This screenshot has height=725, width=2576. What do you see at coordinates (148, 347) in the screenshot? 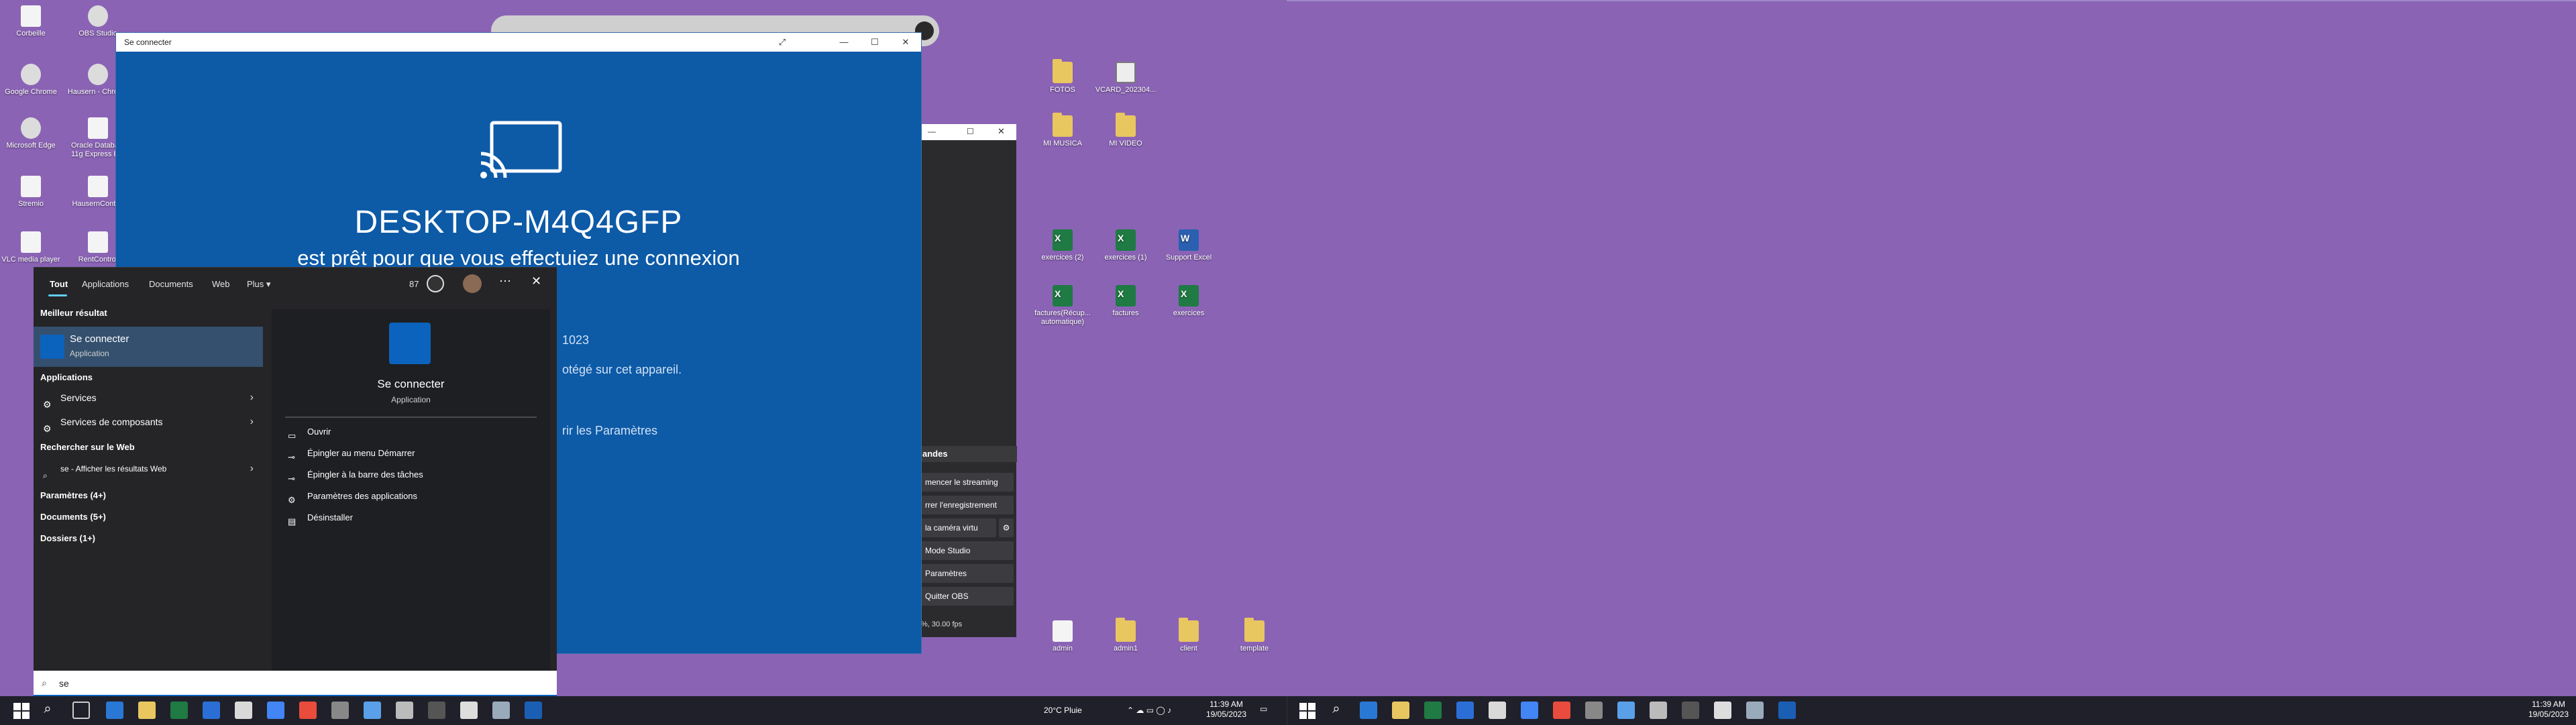
I see `best-match-item: Se connecter Application` at bounding box center [148, 347].